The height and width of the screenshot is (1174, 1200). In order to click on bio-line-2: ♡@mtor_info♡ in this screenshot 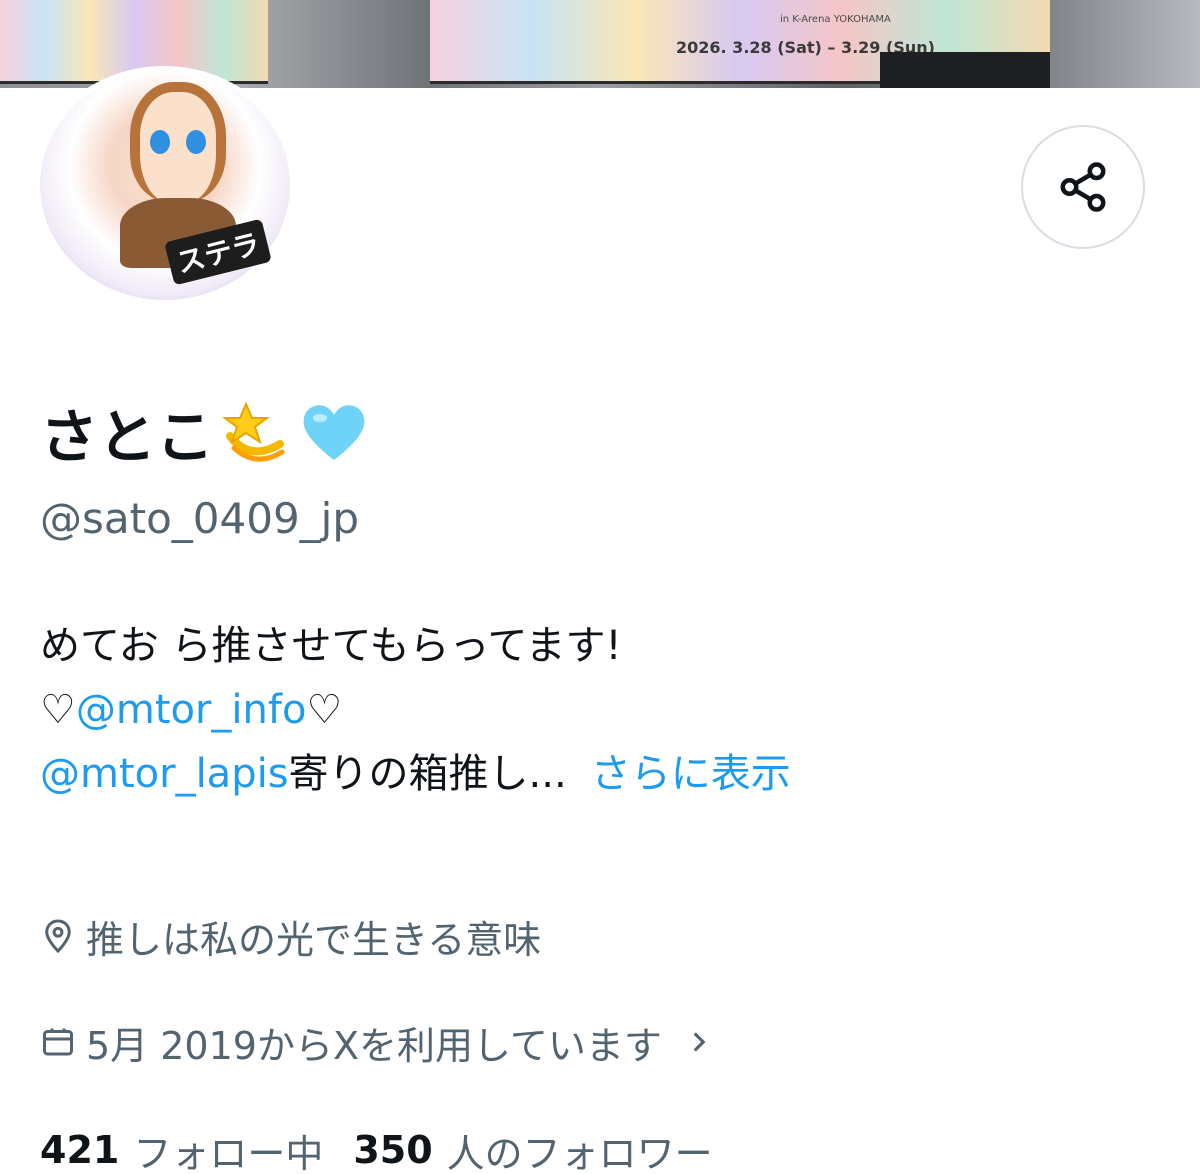, I will do `click(415, 710)`.